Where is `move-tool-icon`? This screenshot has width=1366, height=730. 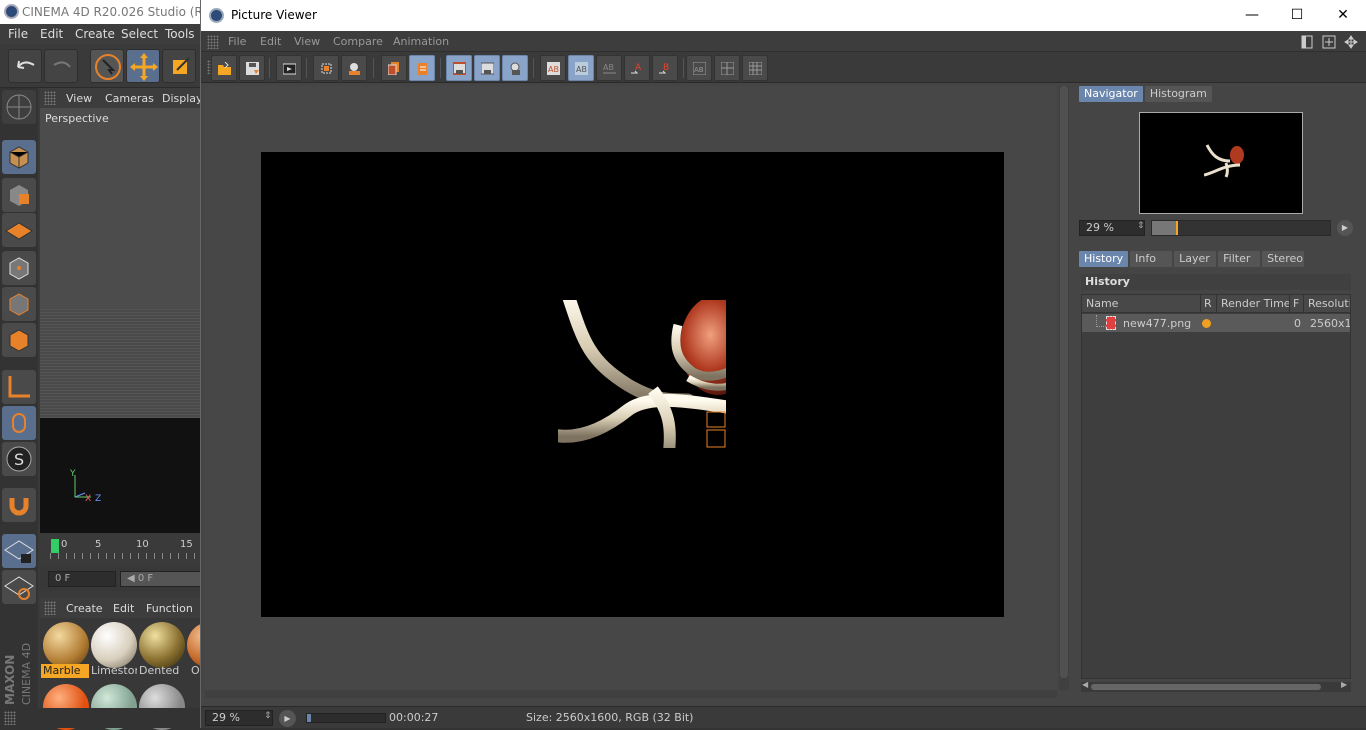
move-tool-icon is located at coordinates (143, 66).